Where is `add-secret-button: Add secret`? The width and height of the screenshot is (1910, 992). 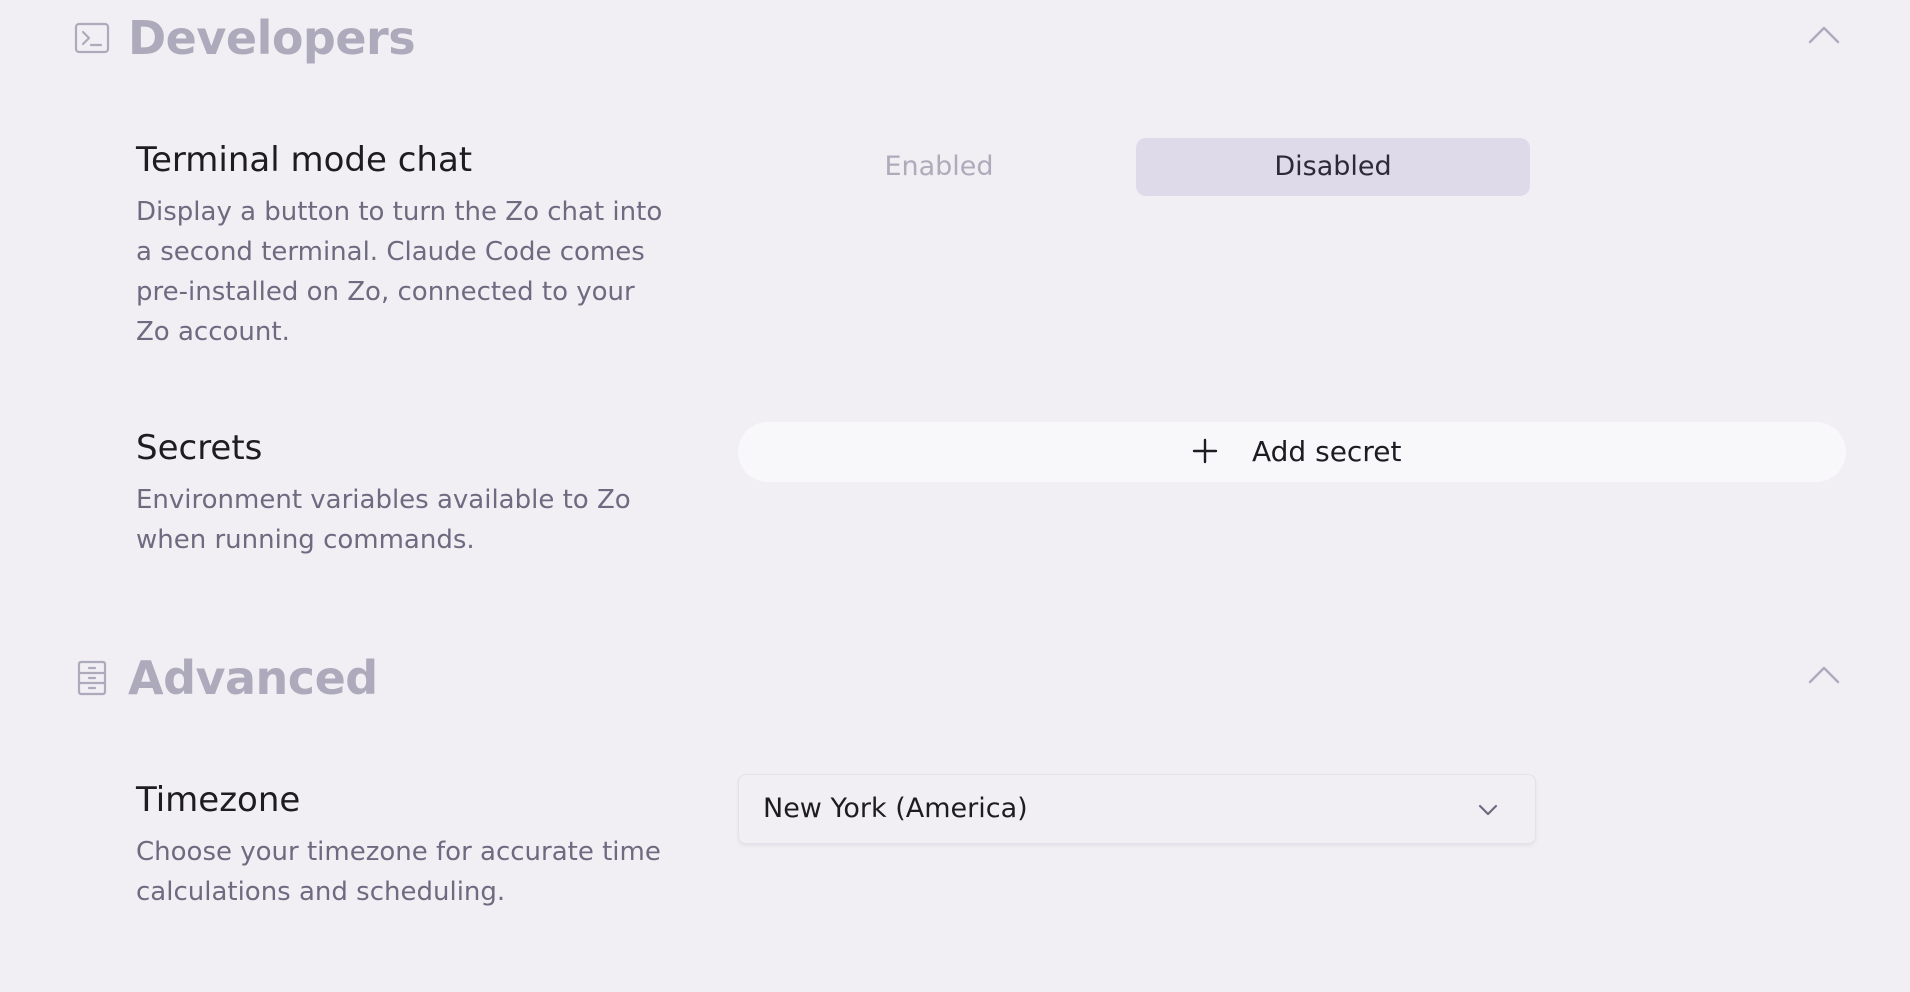 add-secret-button: Add secret is located at coordinates (1292, 452).